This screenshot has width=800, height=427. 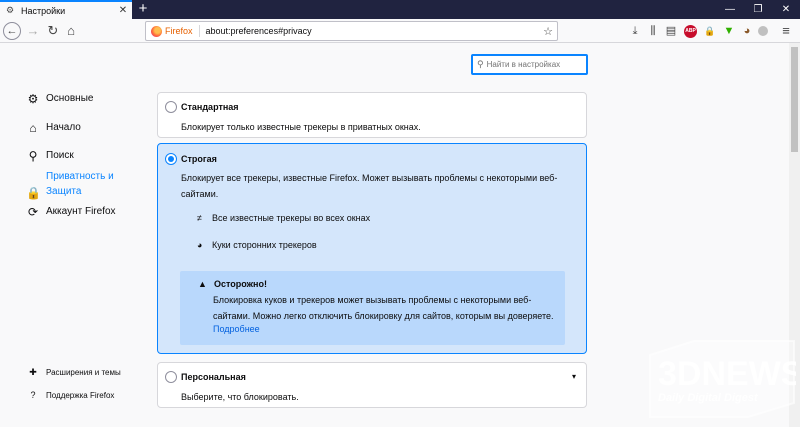 I want to click on extension-icon, so click(x=763, y=31).